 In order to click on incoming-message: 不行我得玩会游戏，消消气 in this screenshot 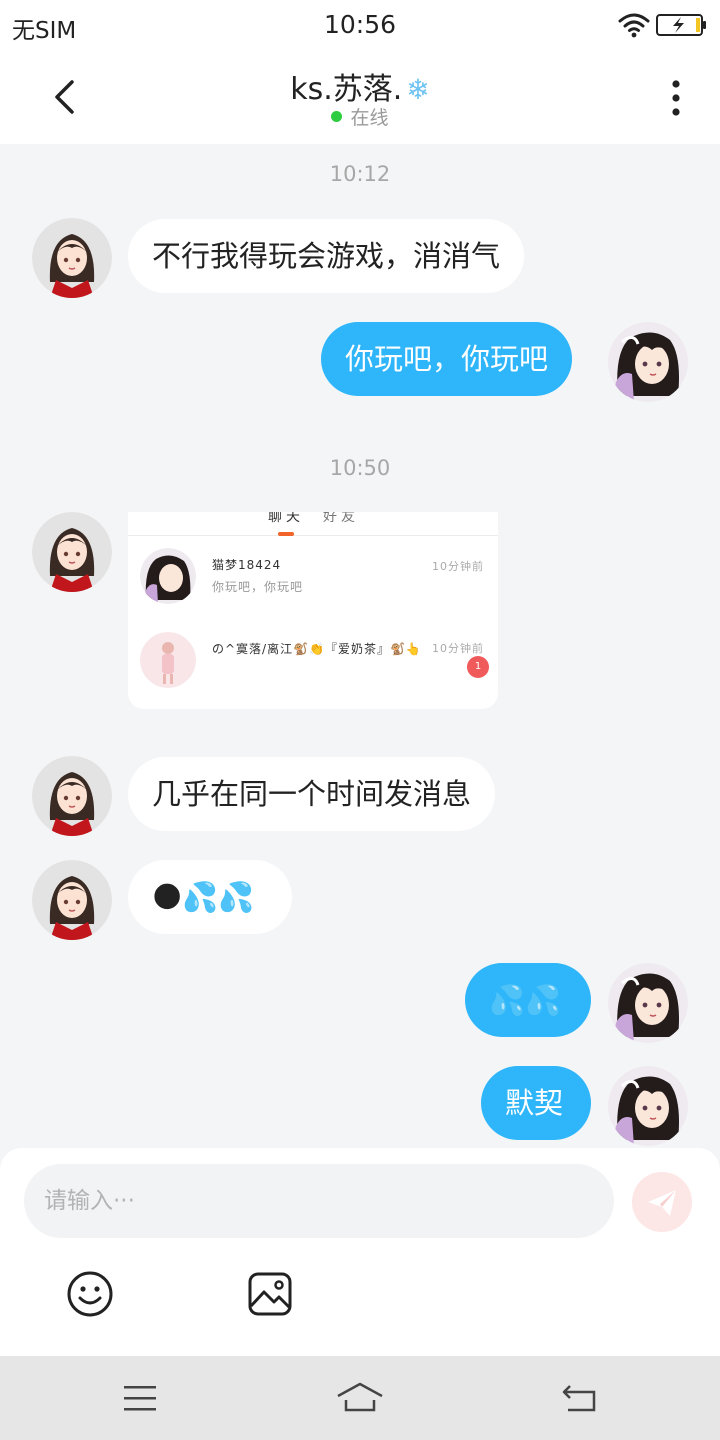, I will do `click(326, 256)`.